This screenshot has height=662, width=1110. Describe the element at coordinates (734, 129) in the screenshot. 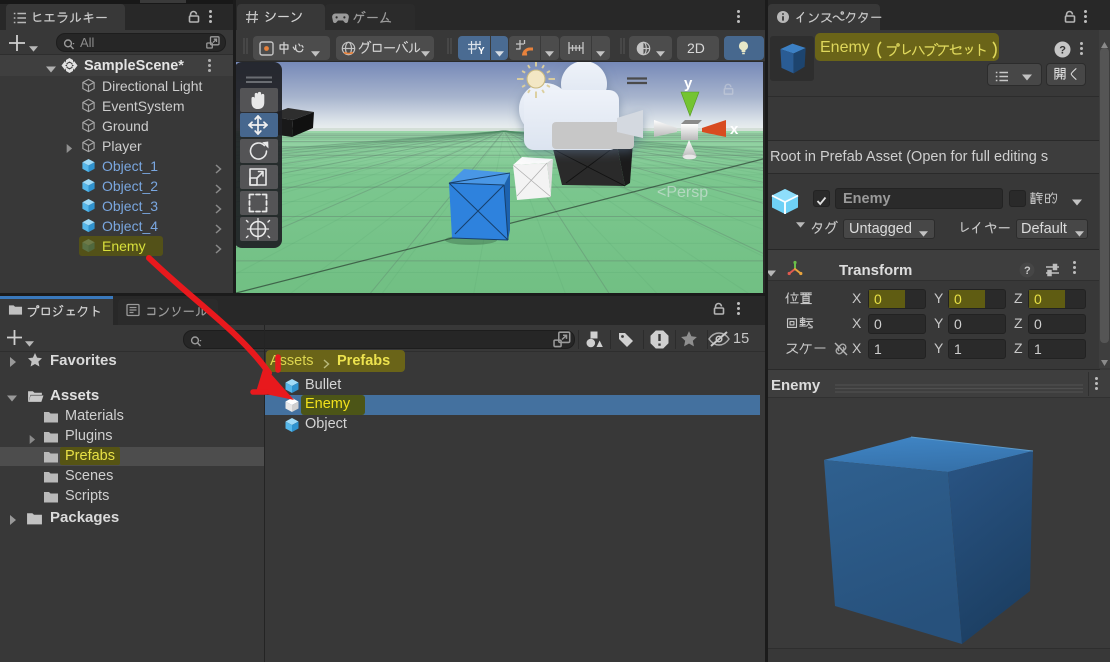

I see `svg-text: x` at that location.